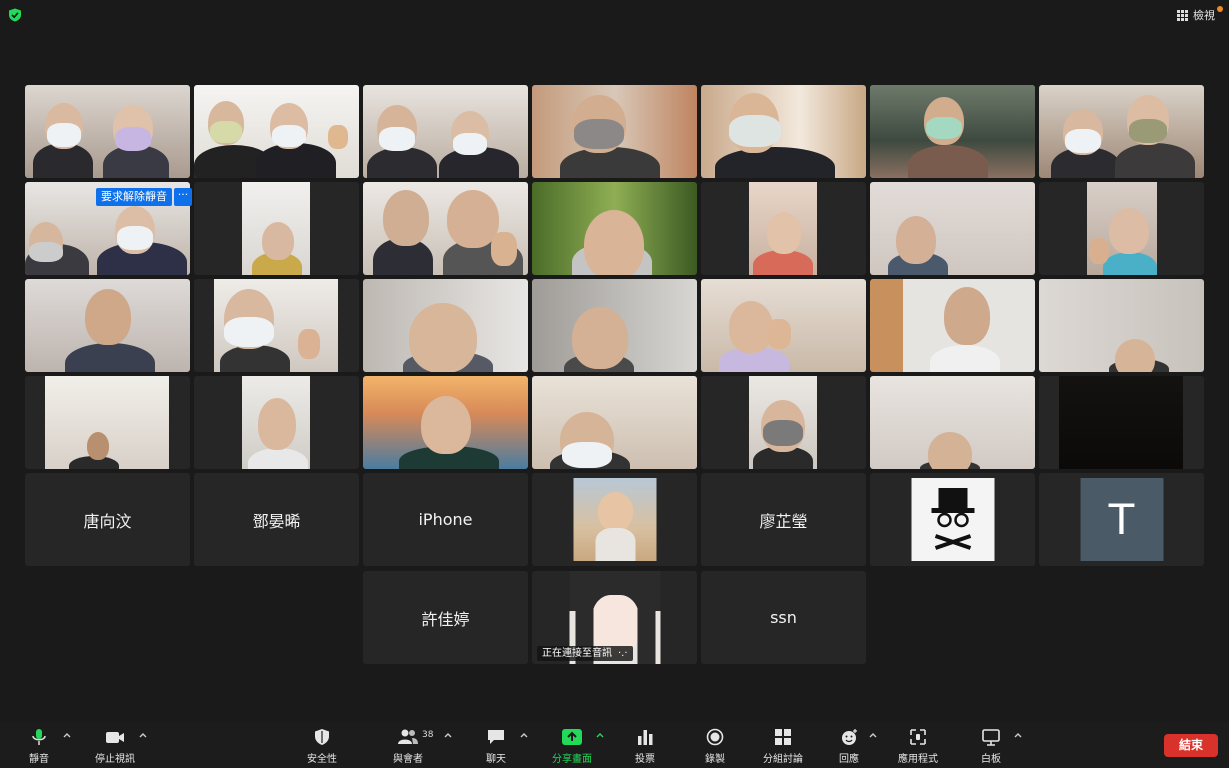  I want to click on breakout-rooms-icon, so click(783, 737).